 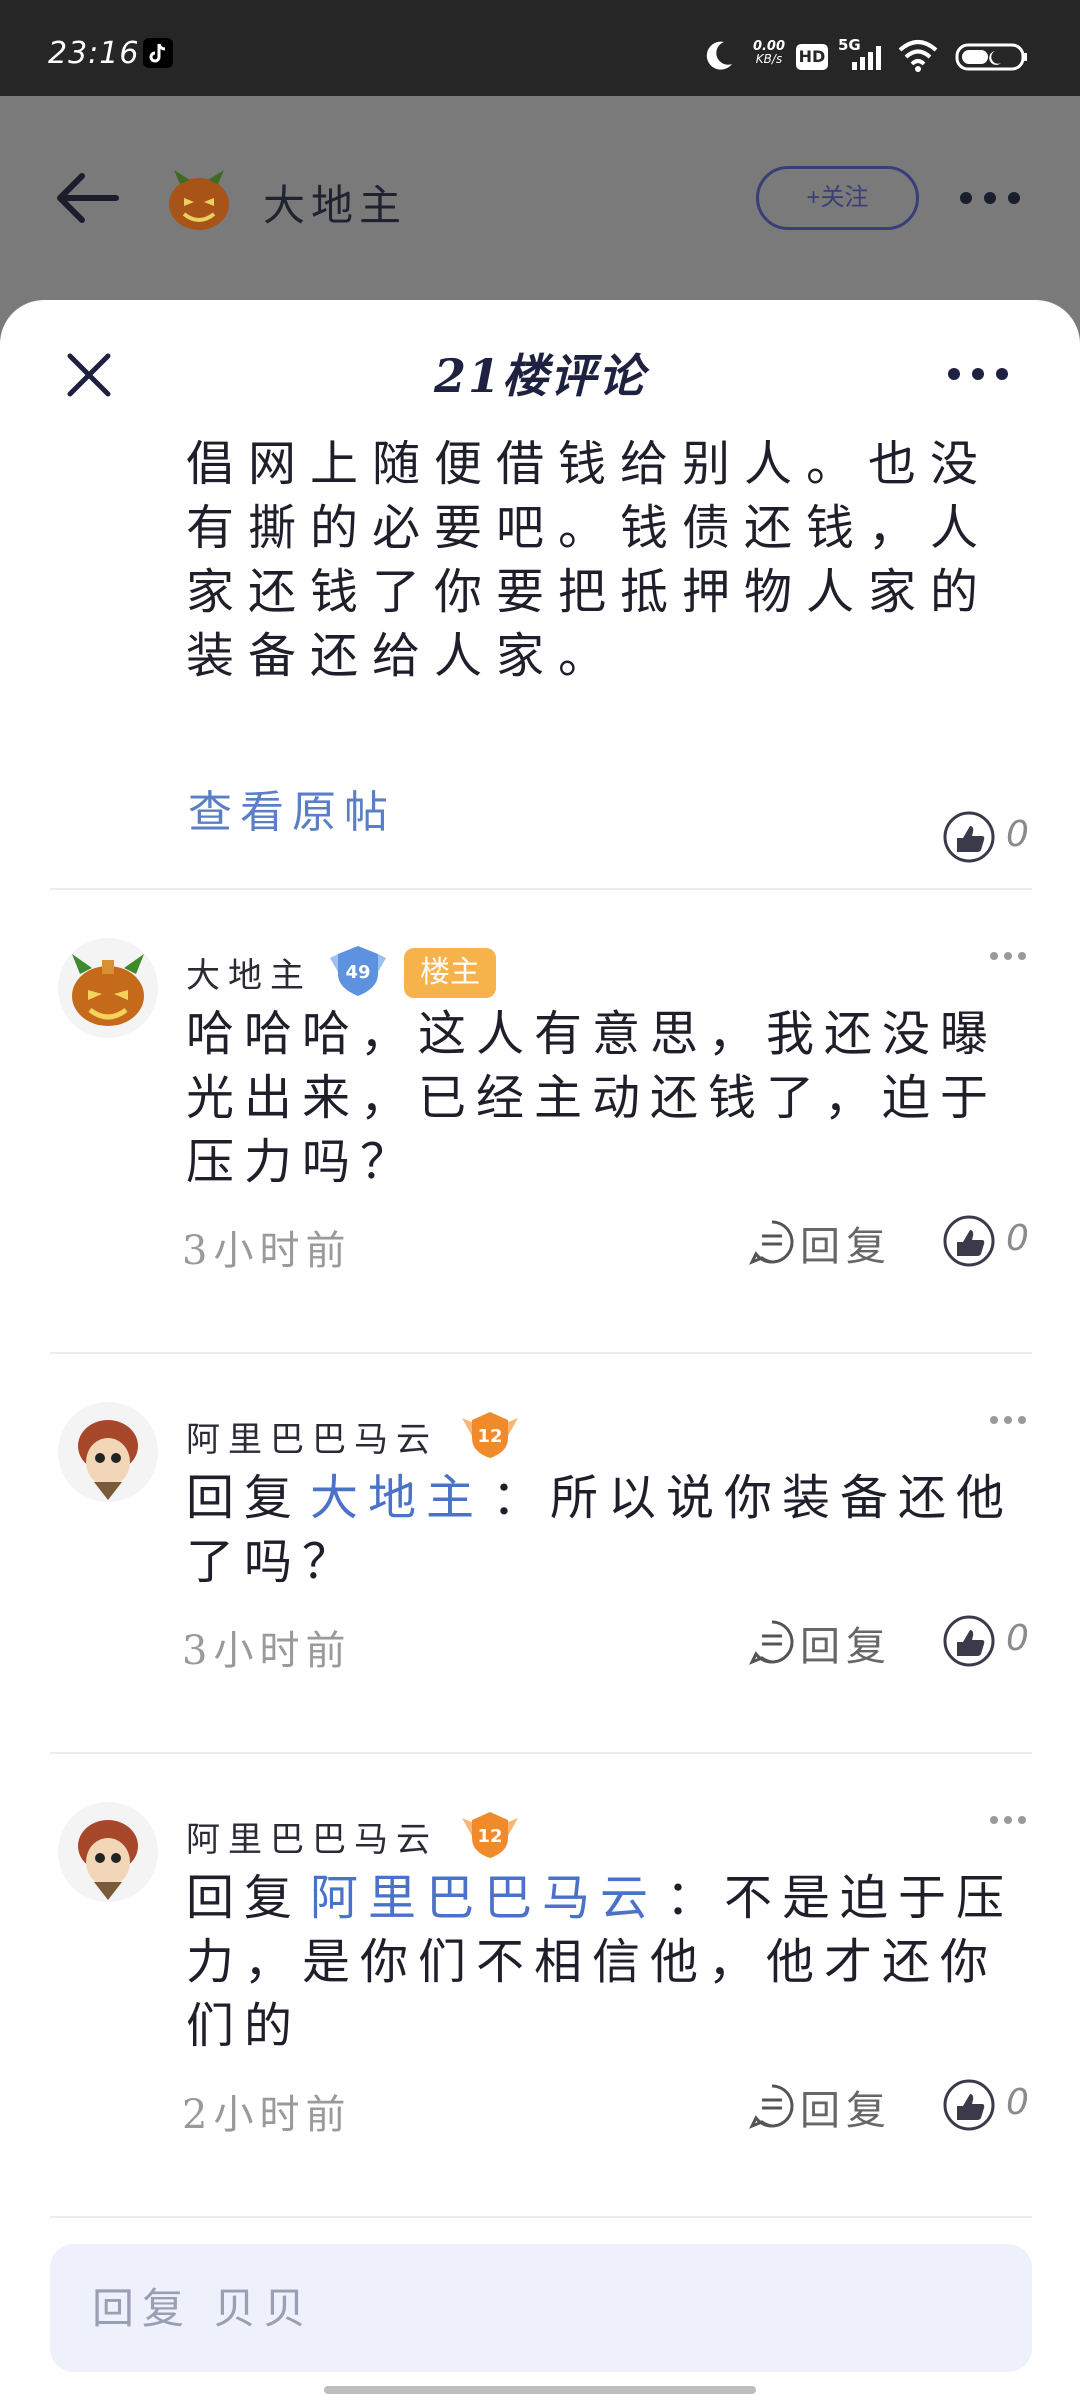 I want to click on comment-text-content: 哈哈哈，这人有意思，我还没曝光出来，已经主动还钱了，迫于压力吗？, so click(x=592, y=1098).